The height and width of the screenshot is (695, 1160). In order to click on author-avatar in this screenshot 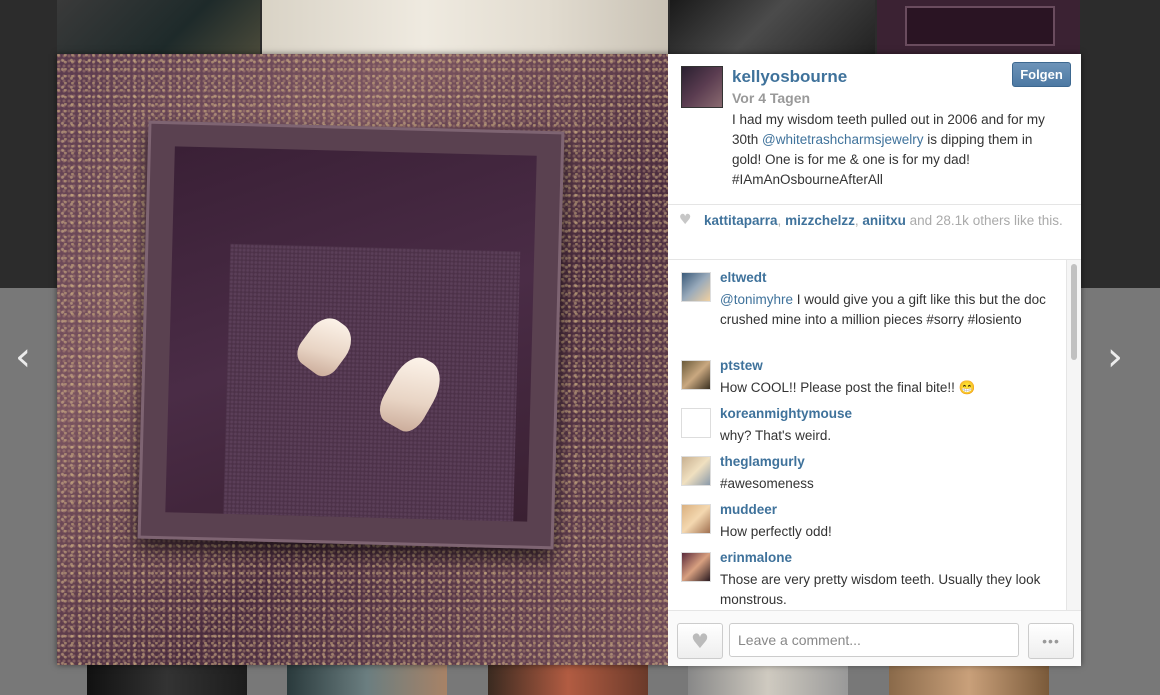, I will do `click(702, 87)`.